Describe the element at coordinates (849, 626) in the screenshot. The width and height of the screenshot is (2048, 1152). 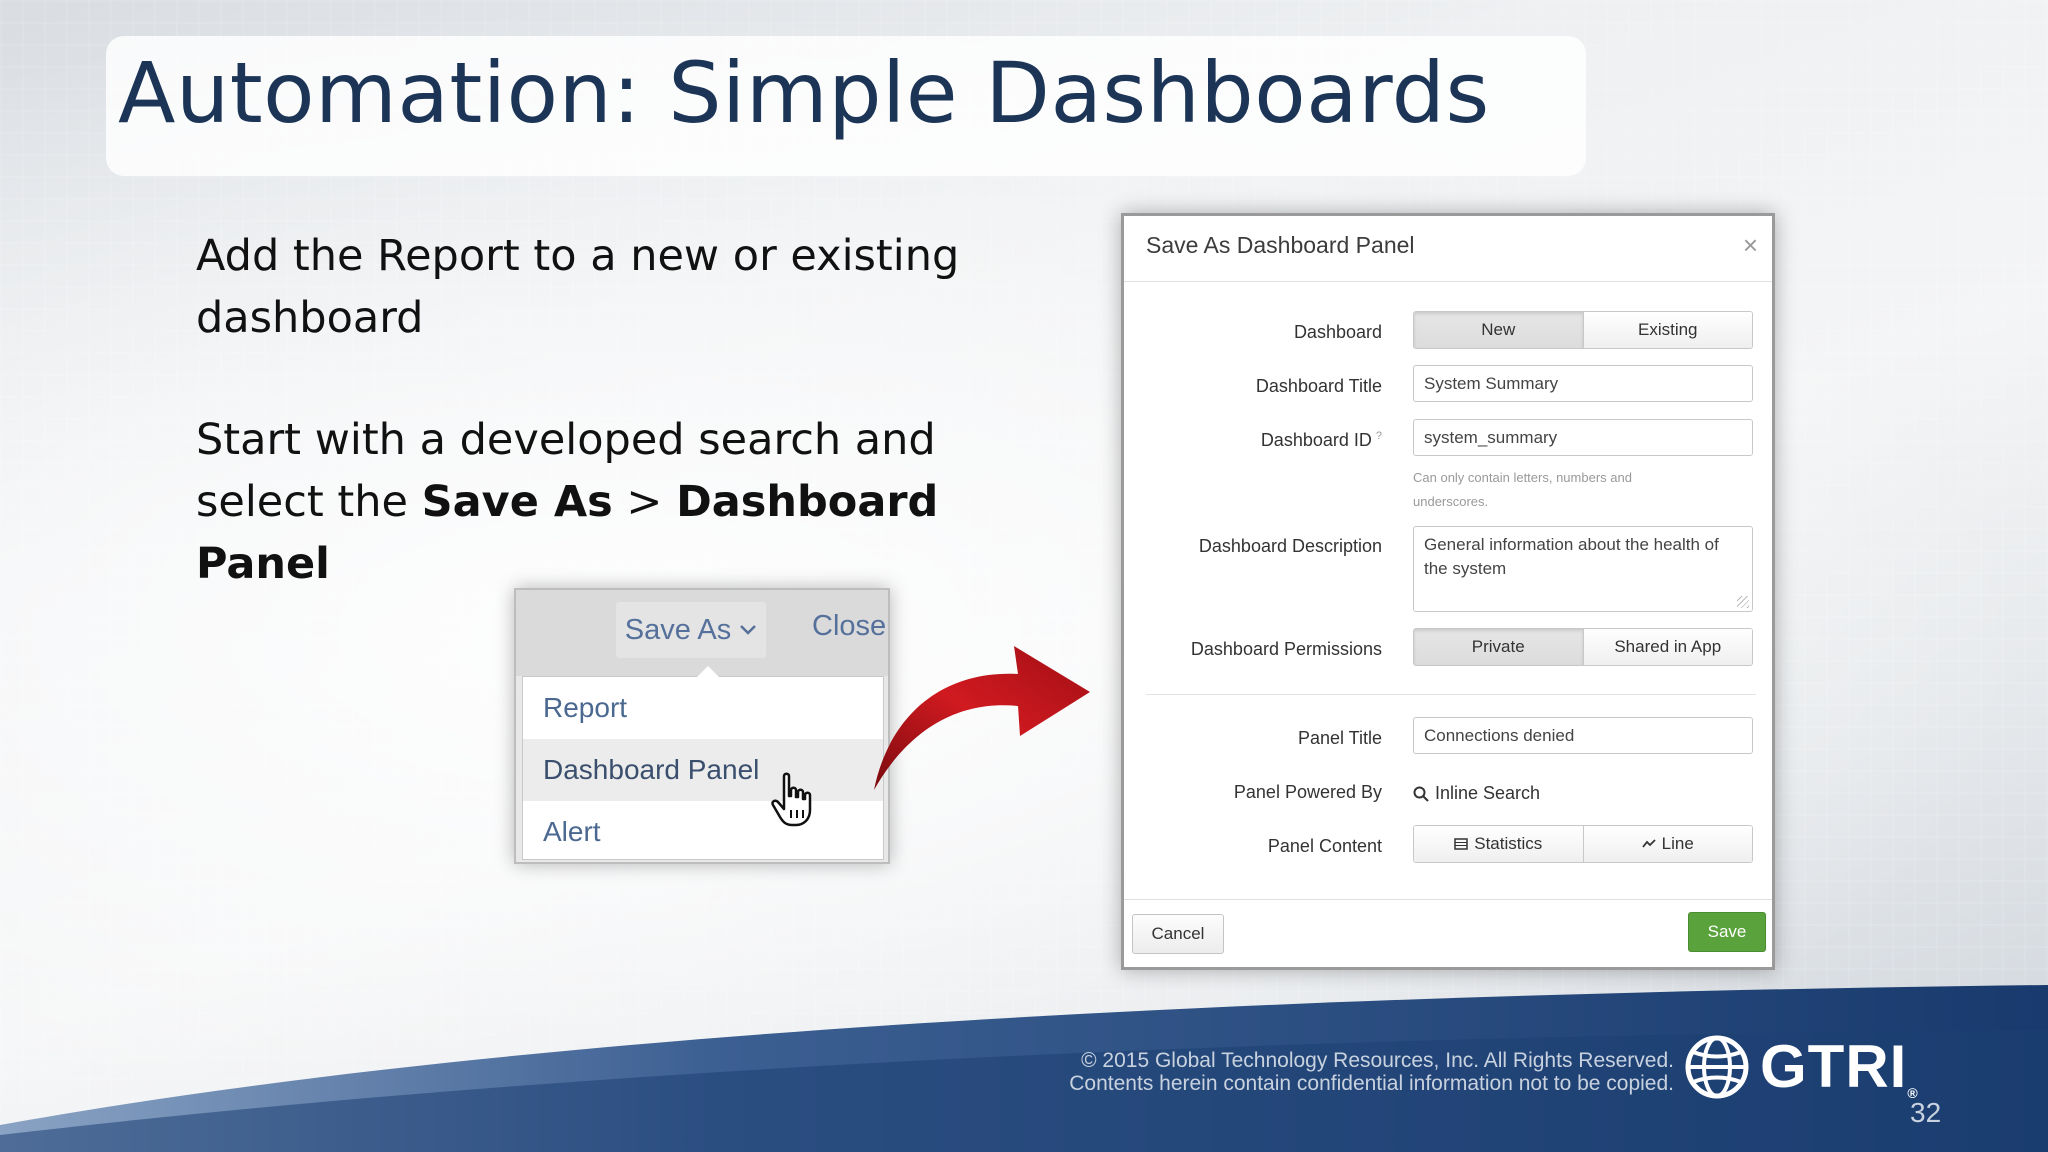
I see `close-link: Close` at that location.